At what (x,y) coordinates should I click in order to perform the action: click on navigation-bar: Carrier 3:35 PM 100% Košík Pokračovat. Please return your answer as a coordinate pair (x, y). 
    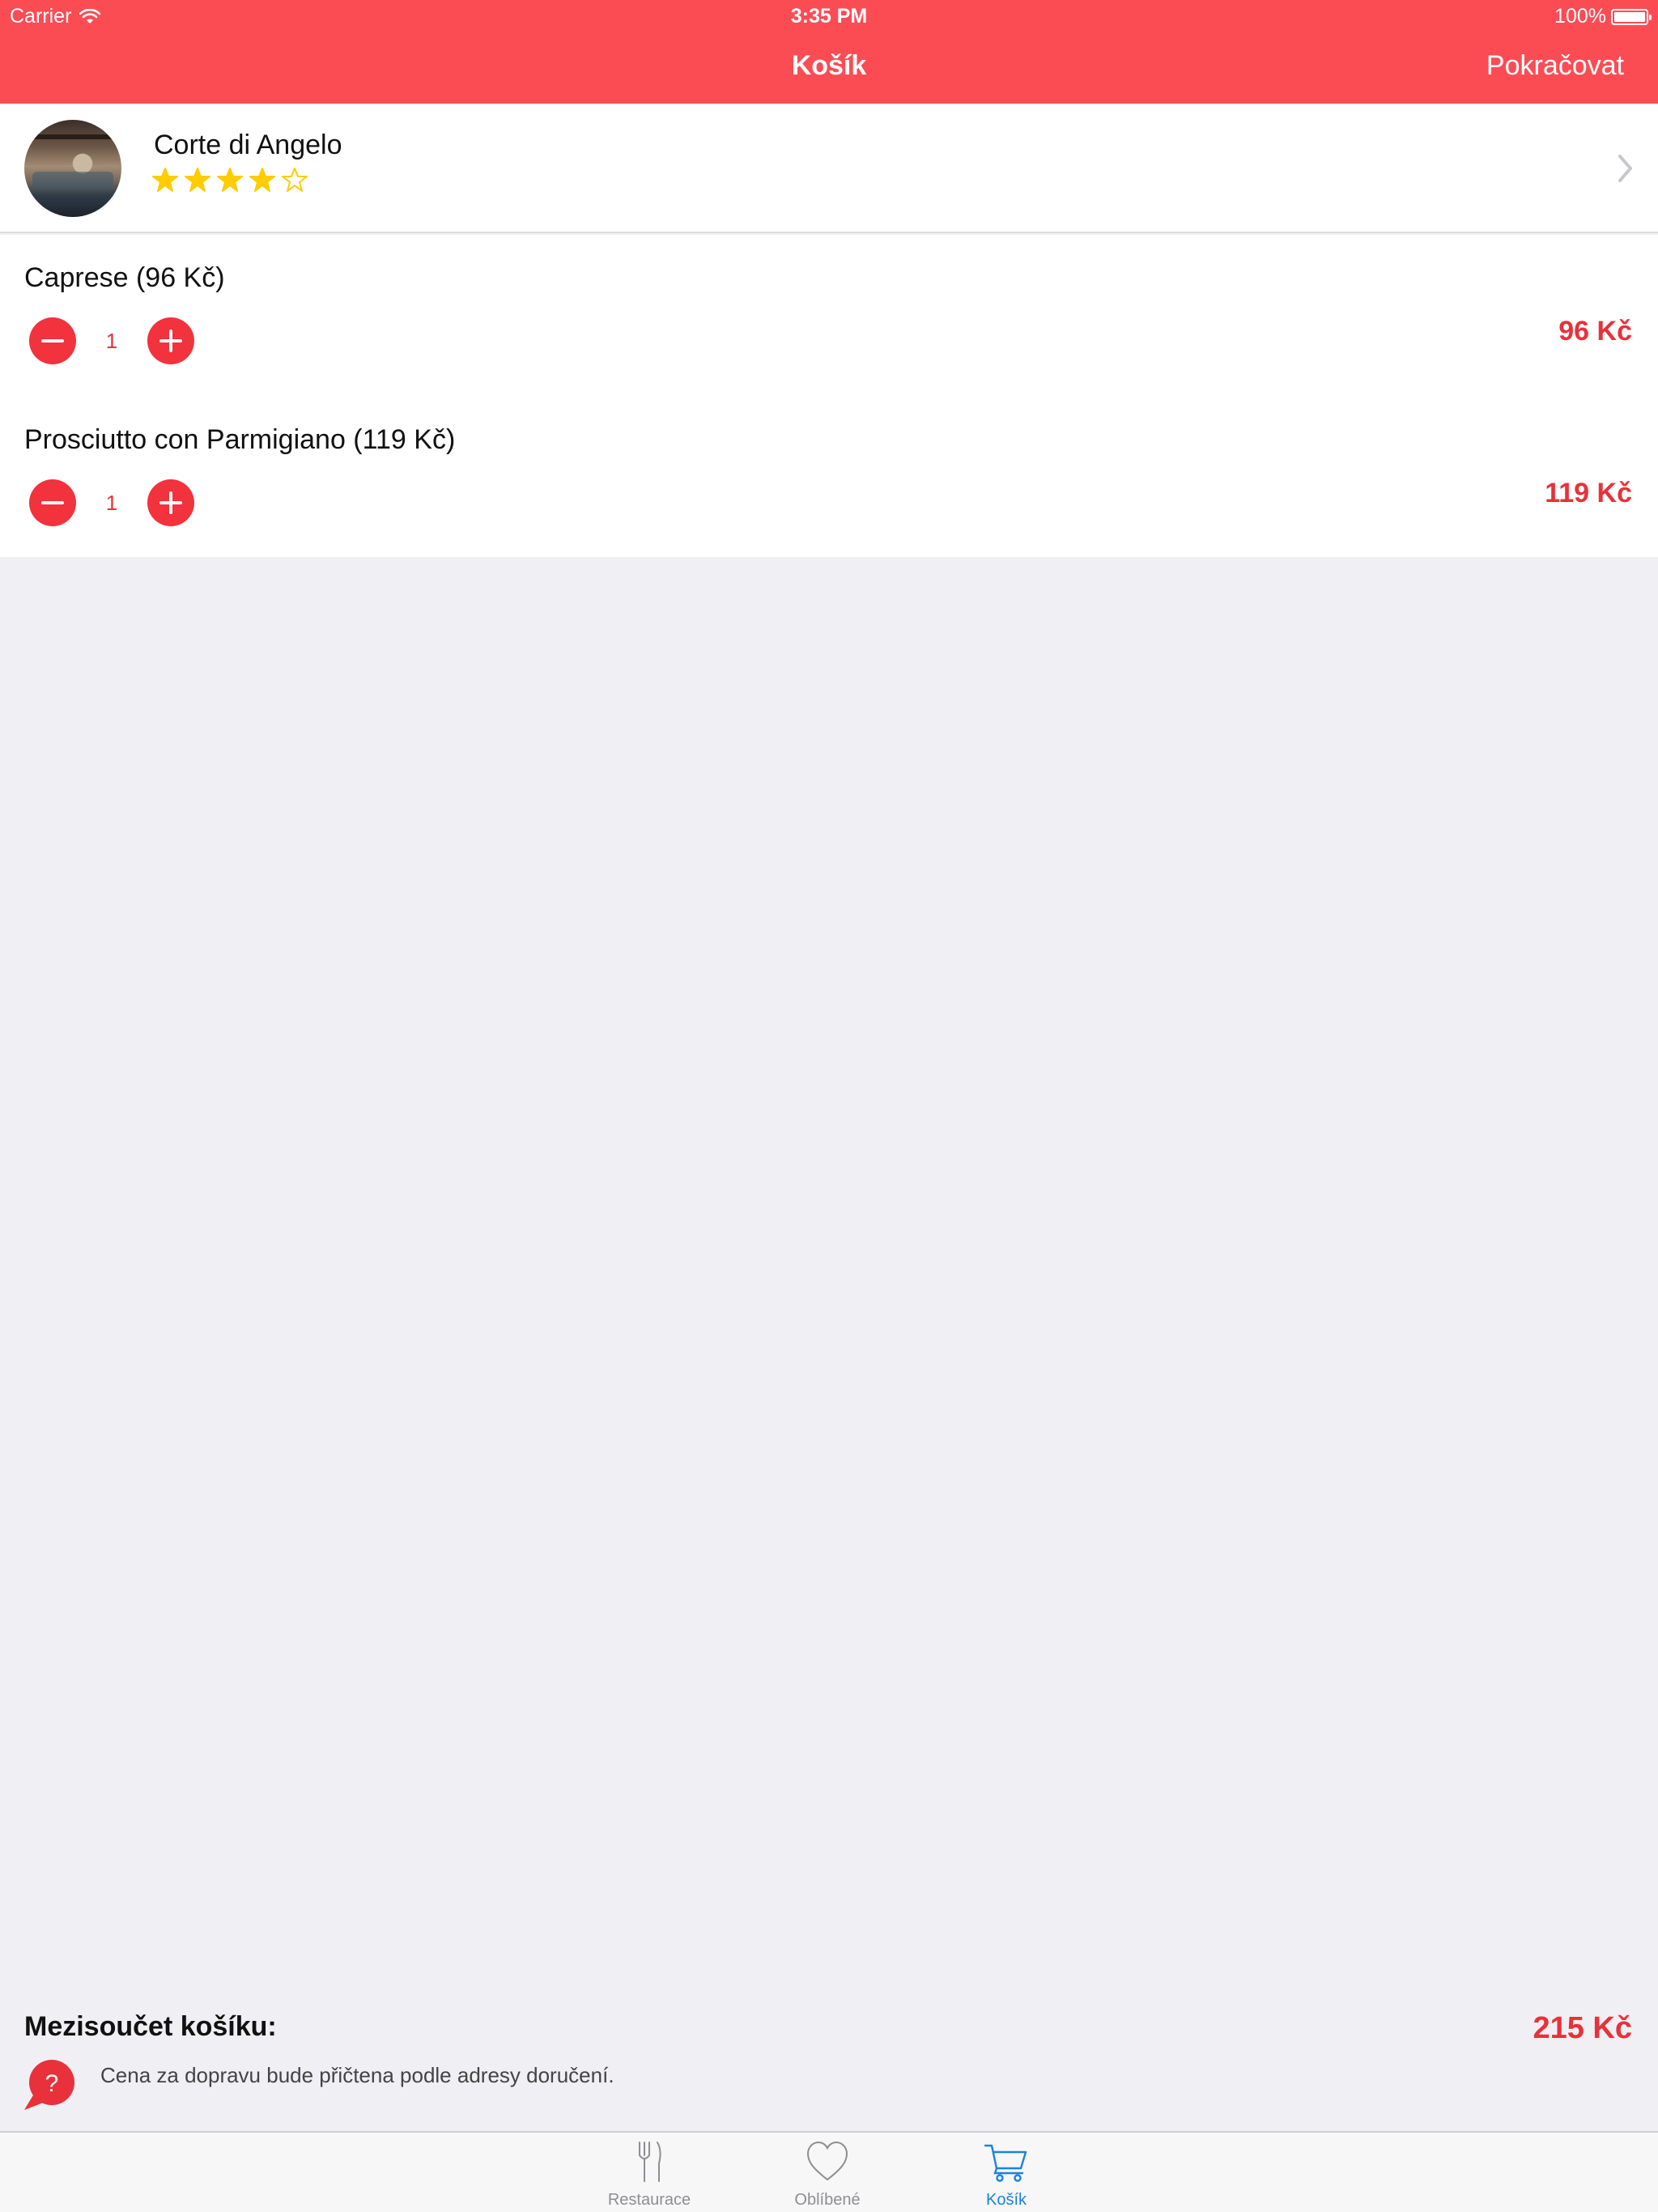
    Looking at the image, I should click on (829, 52).